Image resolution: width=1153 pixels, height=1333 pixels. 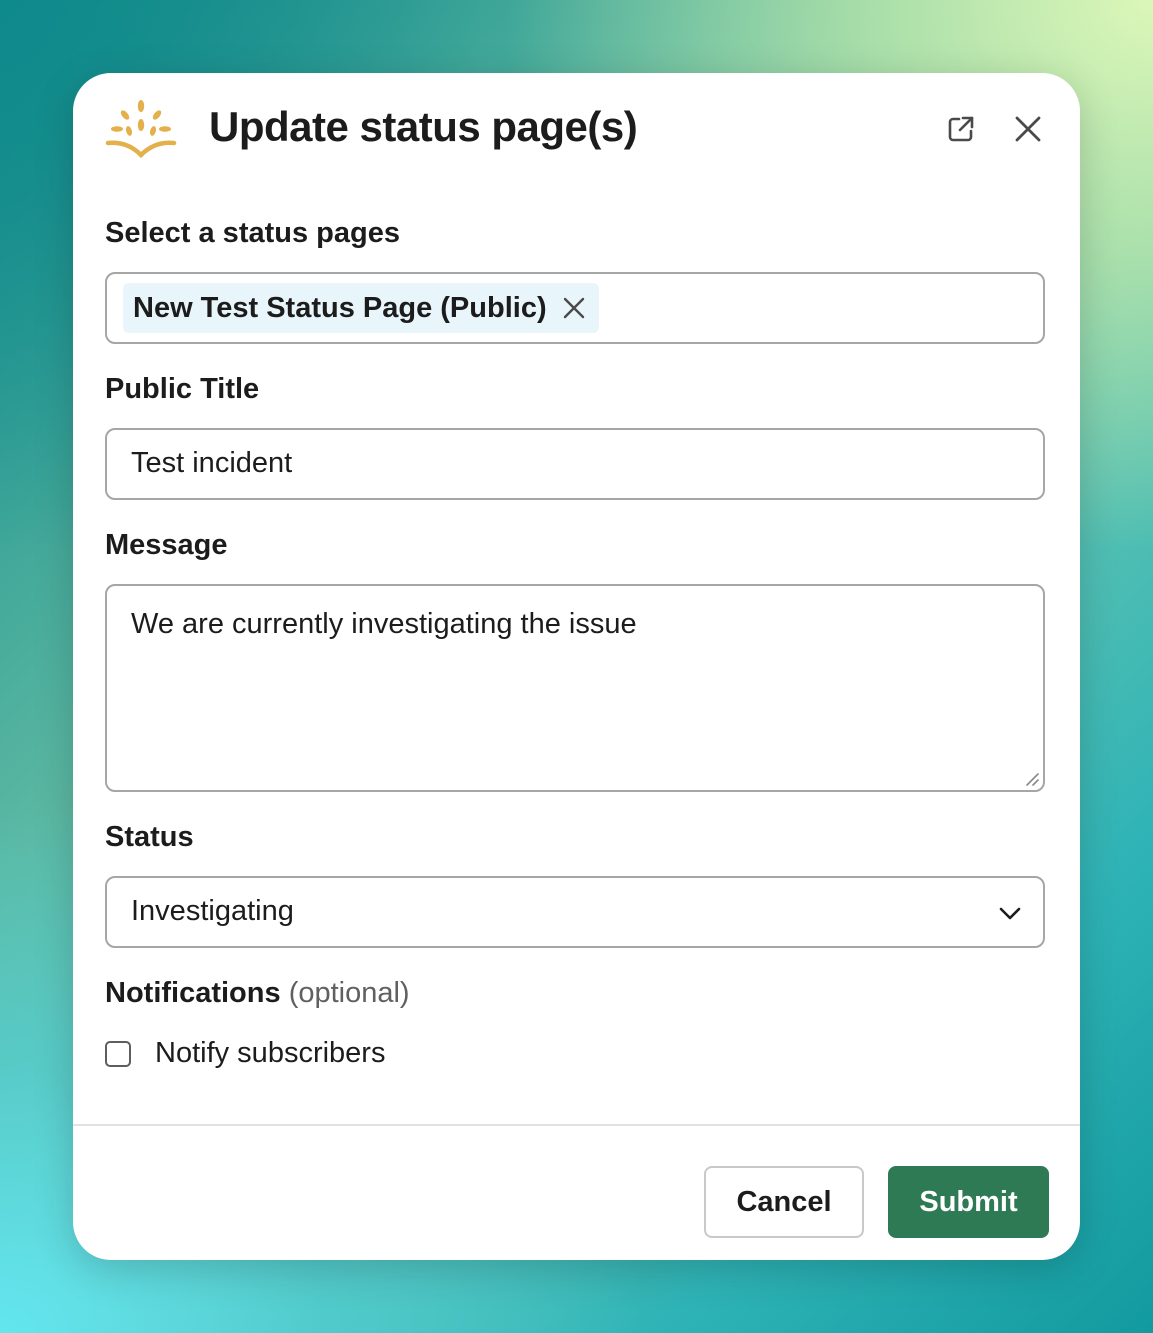 What do you see at coordinates (182, 389) in the screenshot?
I see `public-title-label: Public Title` at bounding box center [182, 389].